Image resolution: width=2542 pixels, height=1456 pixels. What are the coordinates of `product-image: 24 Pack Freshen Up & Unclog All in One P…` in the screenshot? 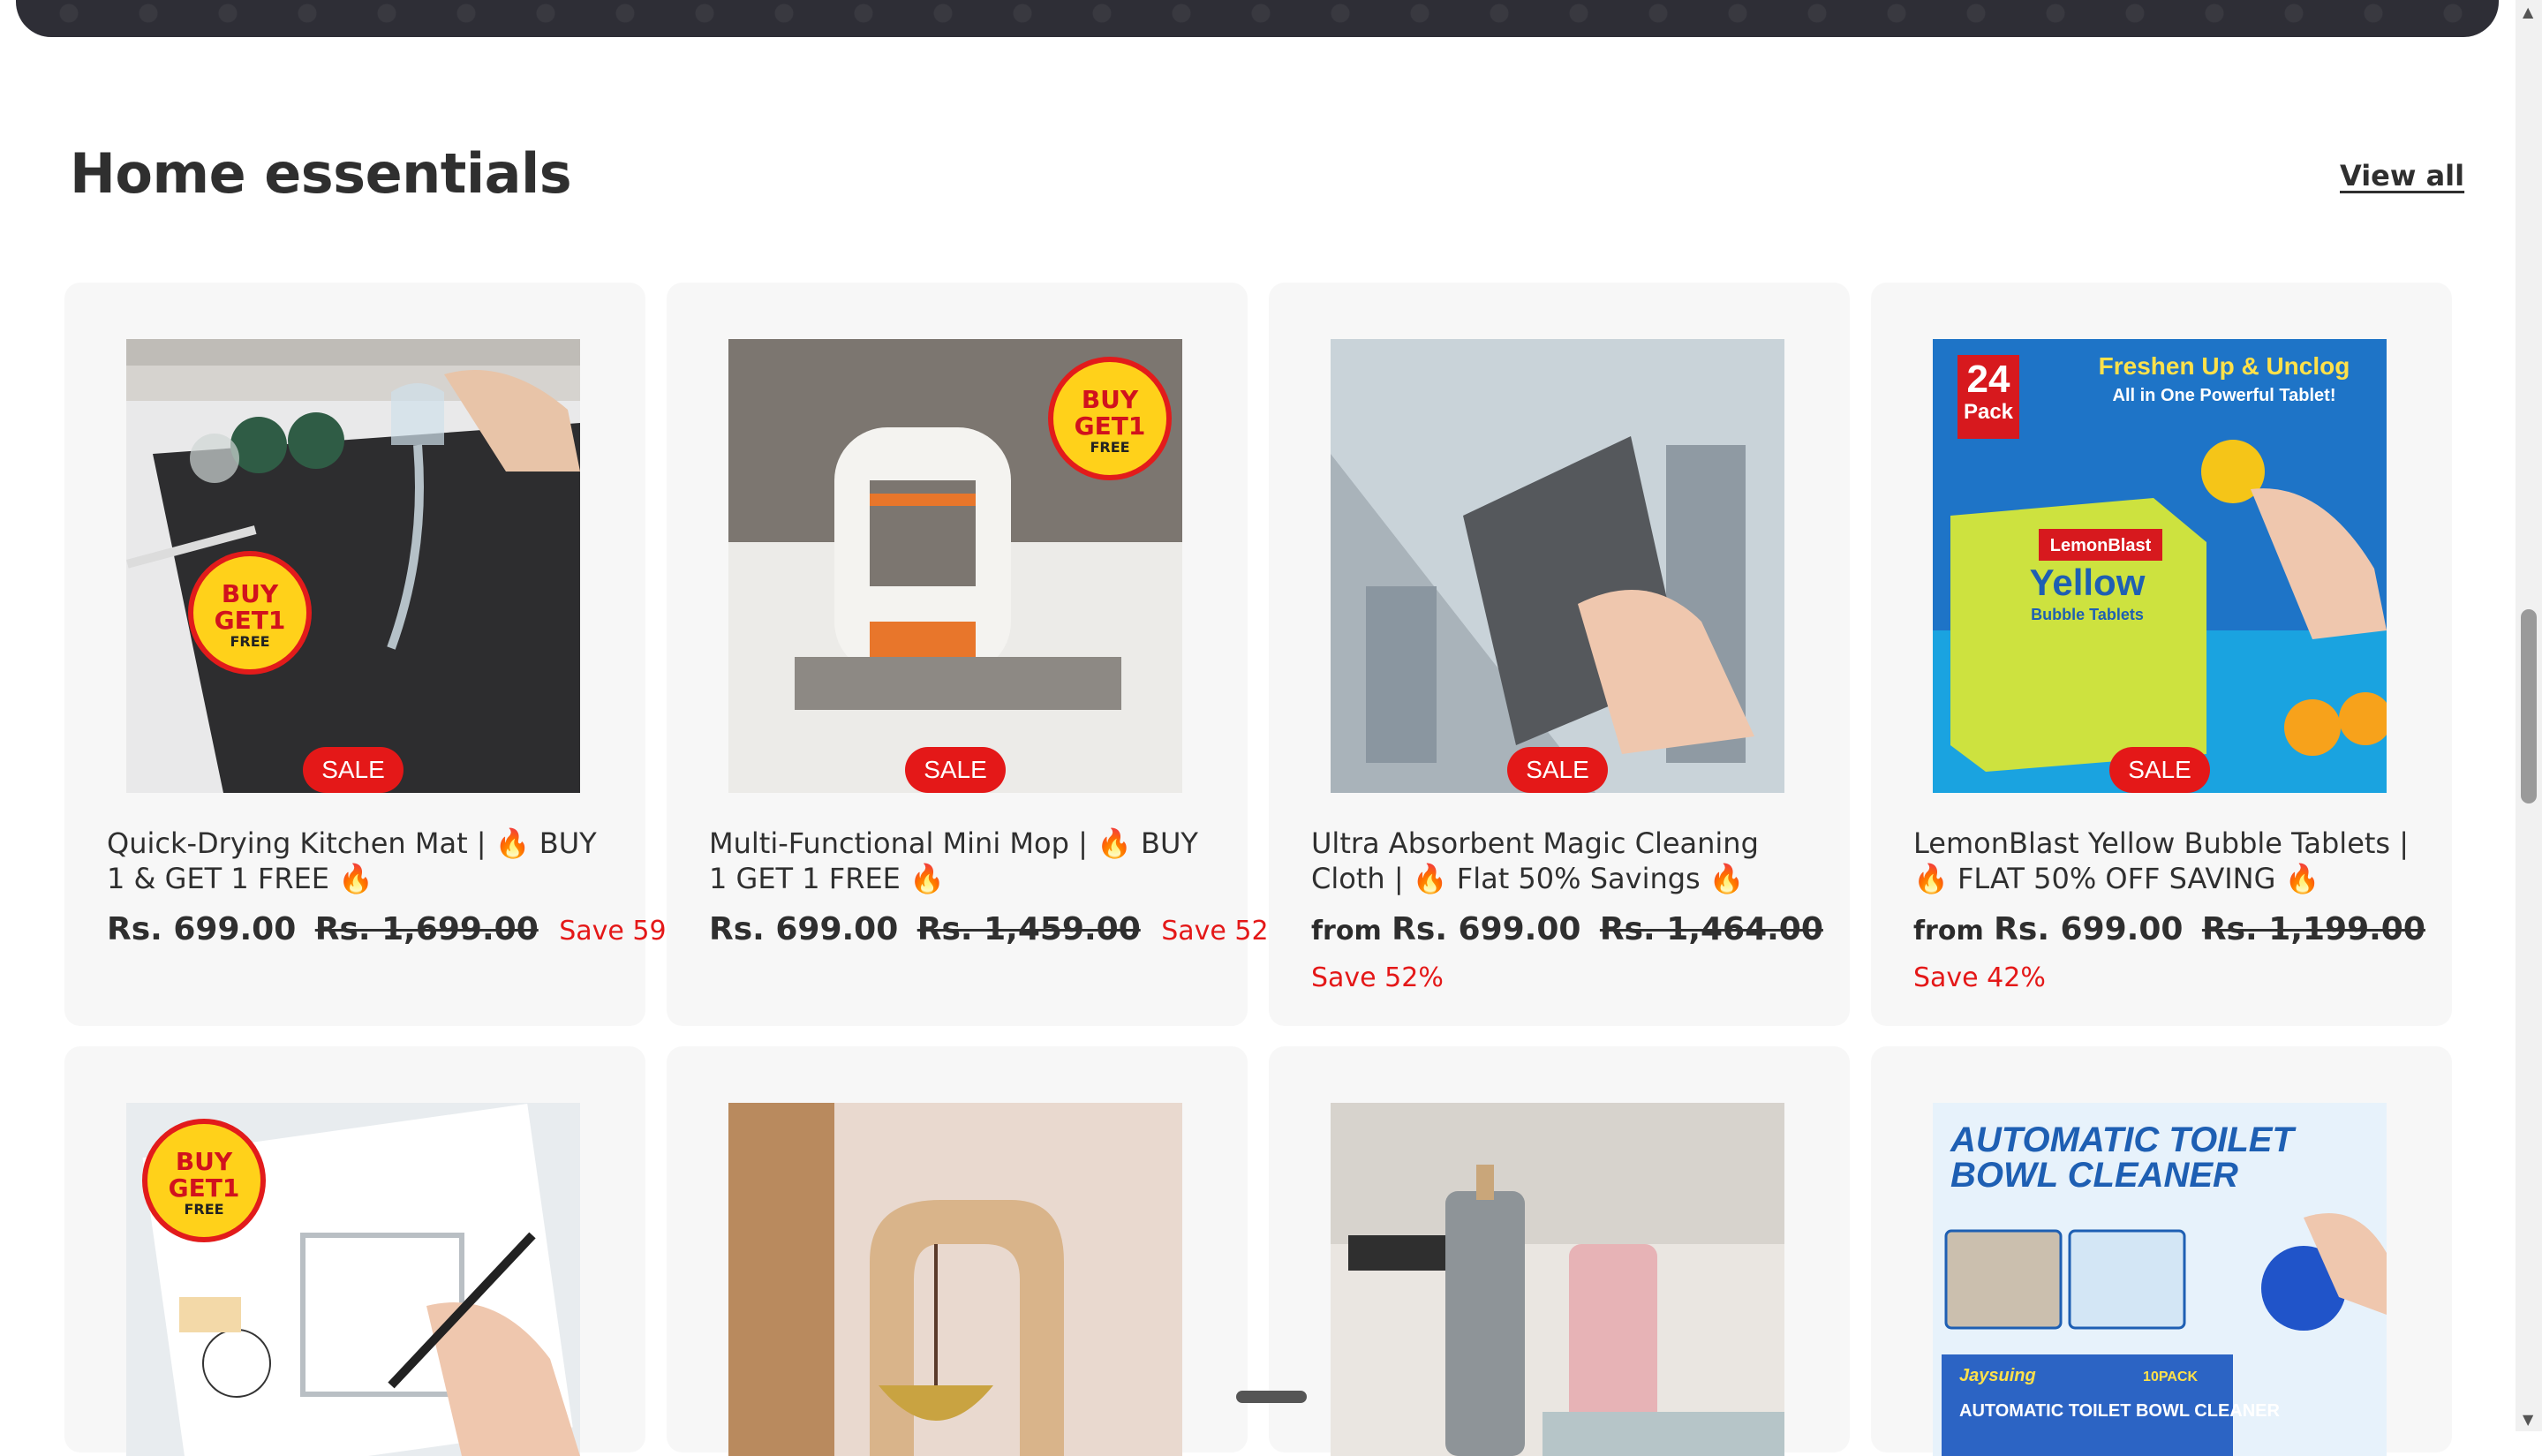 It's located at (2160, 566).